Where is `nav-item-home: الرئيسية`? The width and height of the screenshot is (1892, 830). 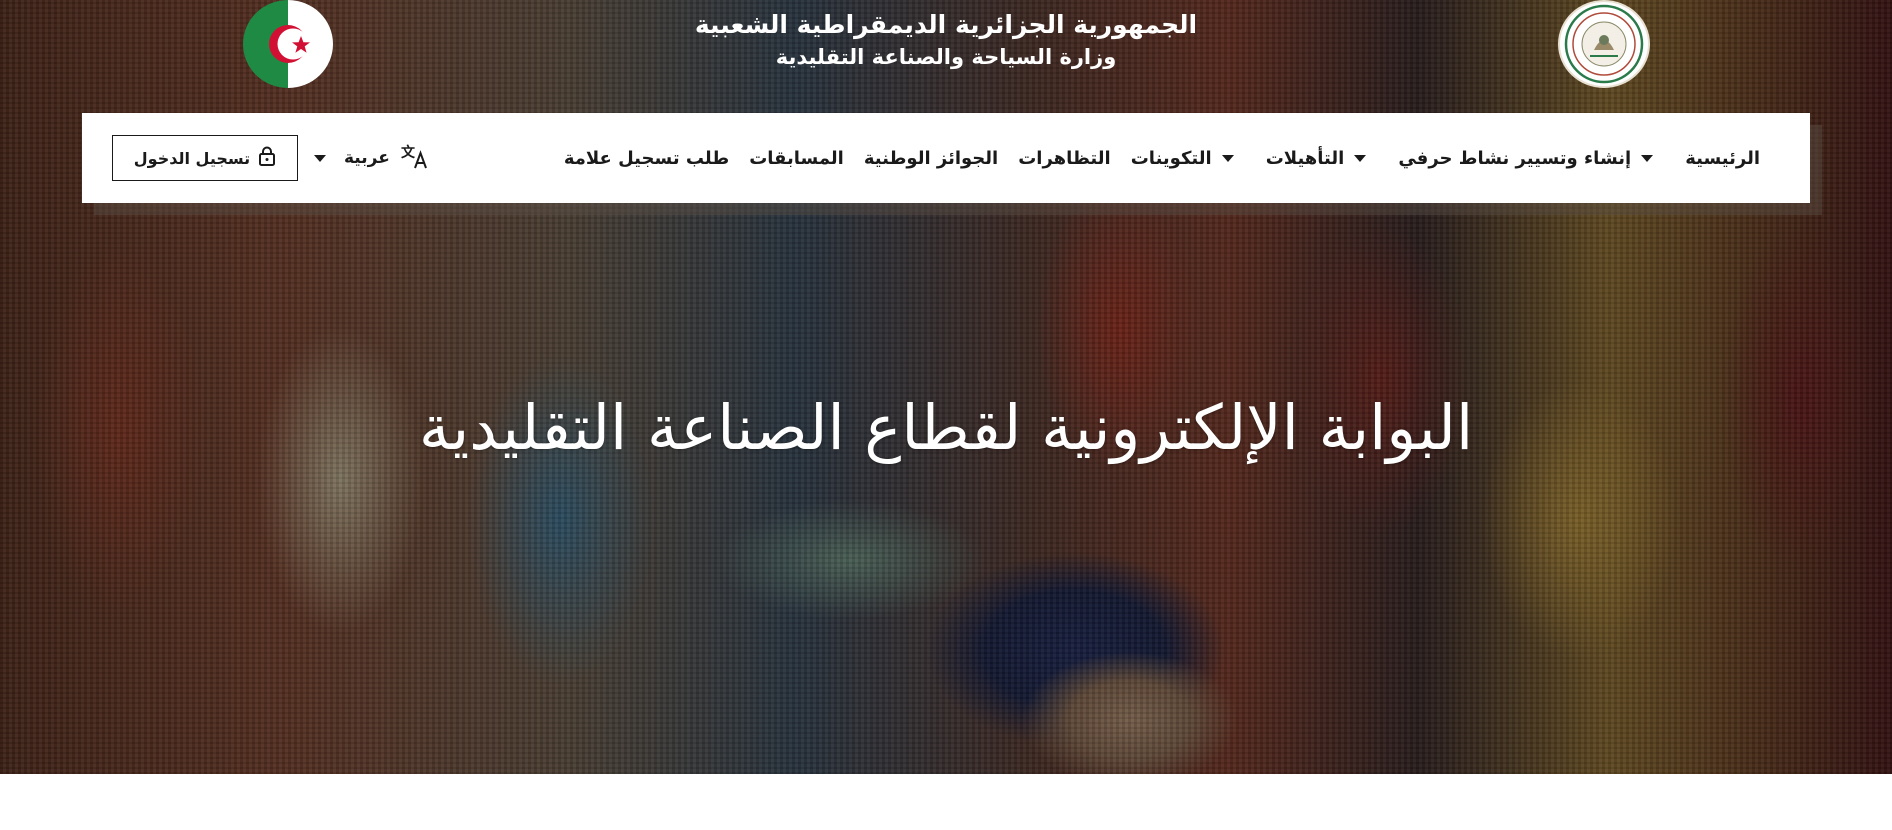 nav-item-home: الرئيسية is located at coordinates (1722, 158).